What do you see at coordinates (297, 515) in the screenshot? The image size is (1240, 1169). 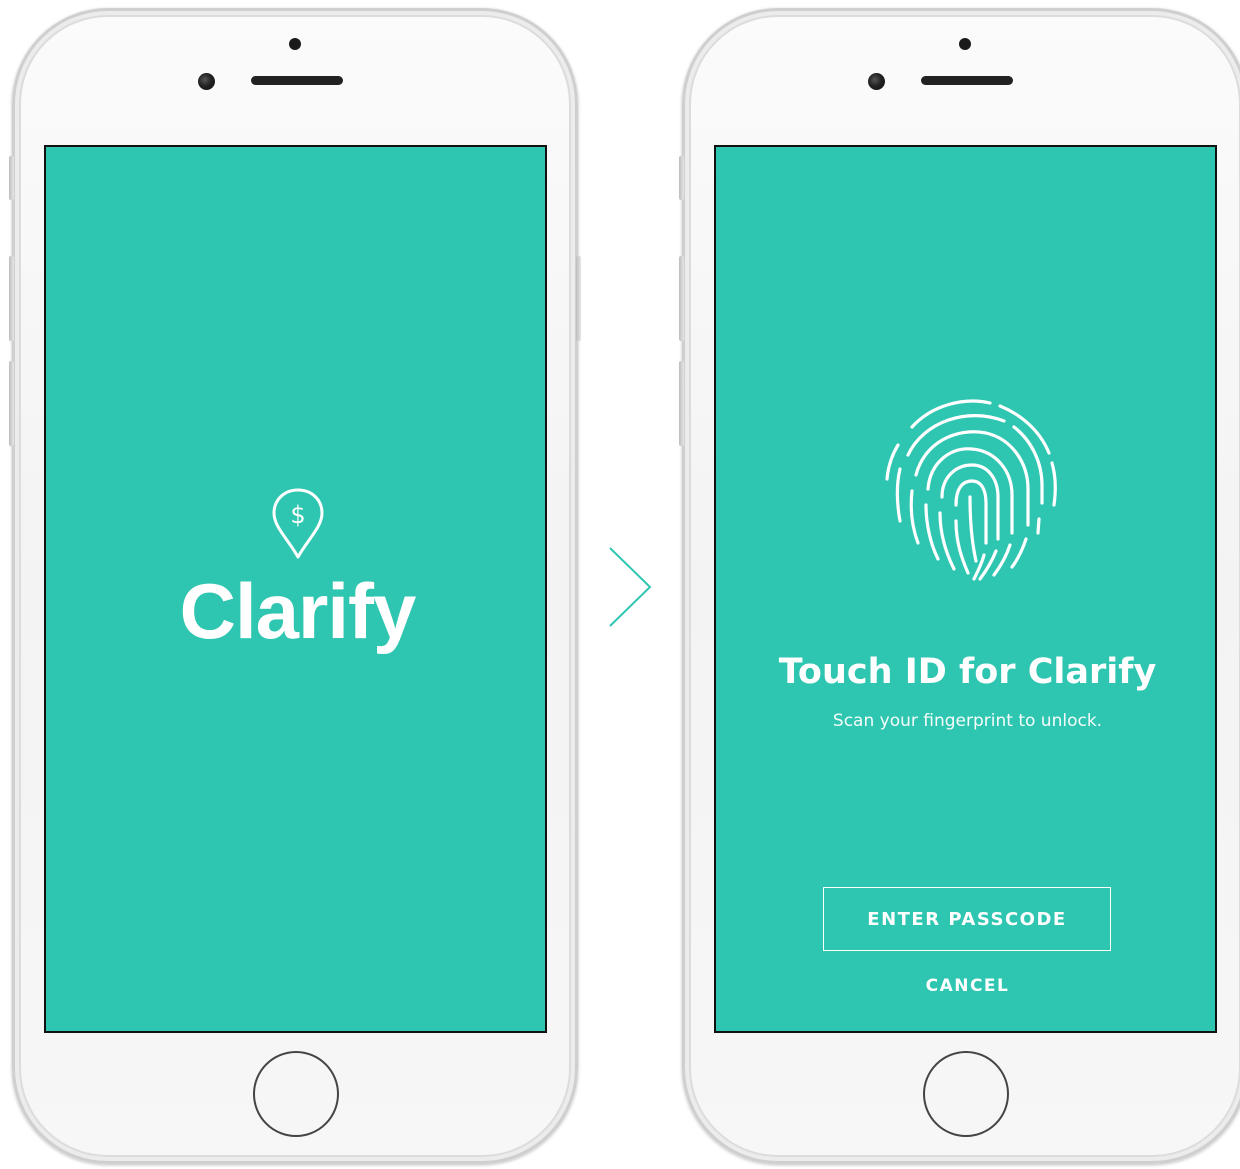 I see `dollar-symbol: $` at bounding box center [297, 515].